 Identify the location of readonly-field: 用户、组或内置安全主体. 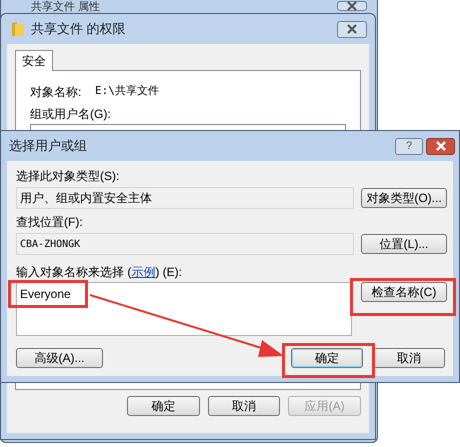
(185, 198).